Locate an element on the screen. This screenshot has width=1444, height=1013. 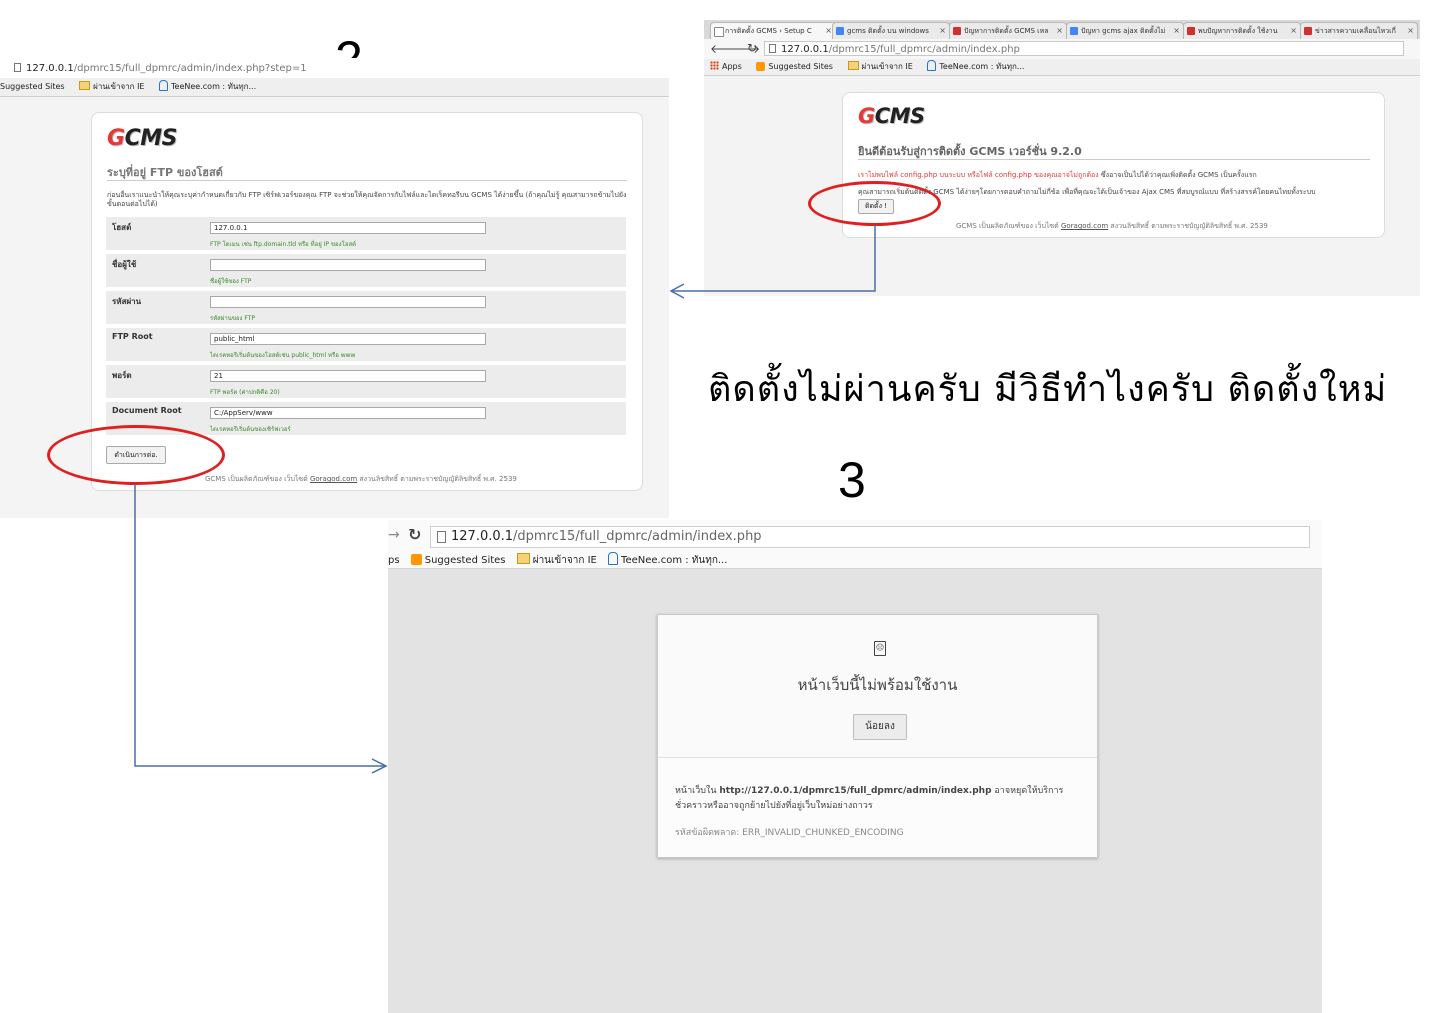
error-title: หน้าเว็บนี้ไม่พร้อมใช้งาน is located at coordinates (877, 685).